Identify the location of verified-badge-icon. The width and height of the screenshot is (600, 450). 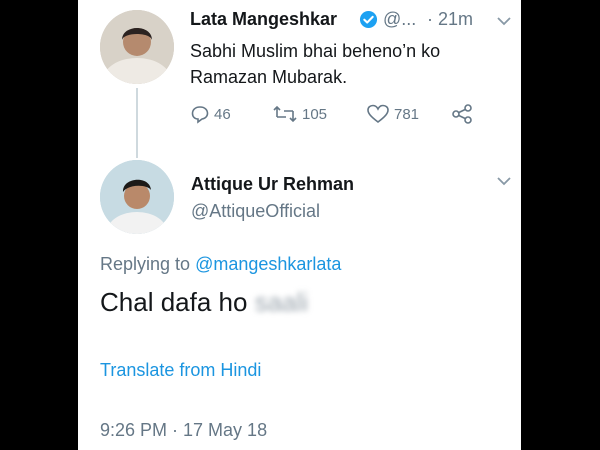
(368, 19).